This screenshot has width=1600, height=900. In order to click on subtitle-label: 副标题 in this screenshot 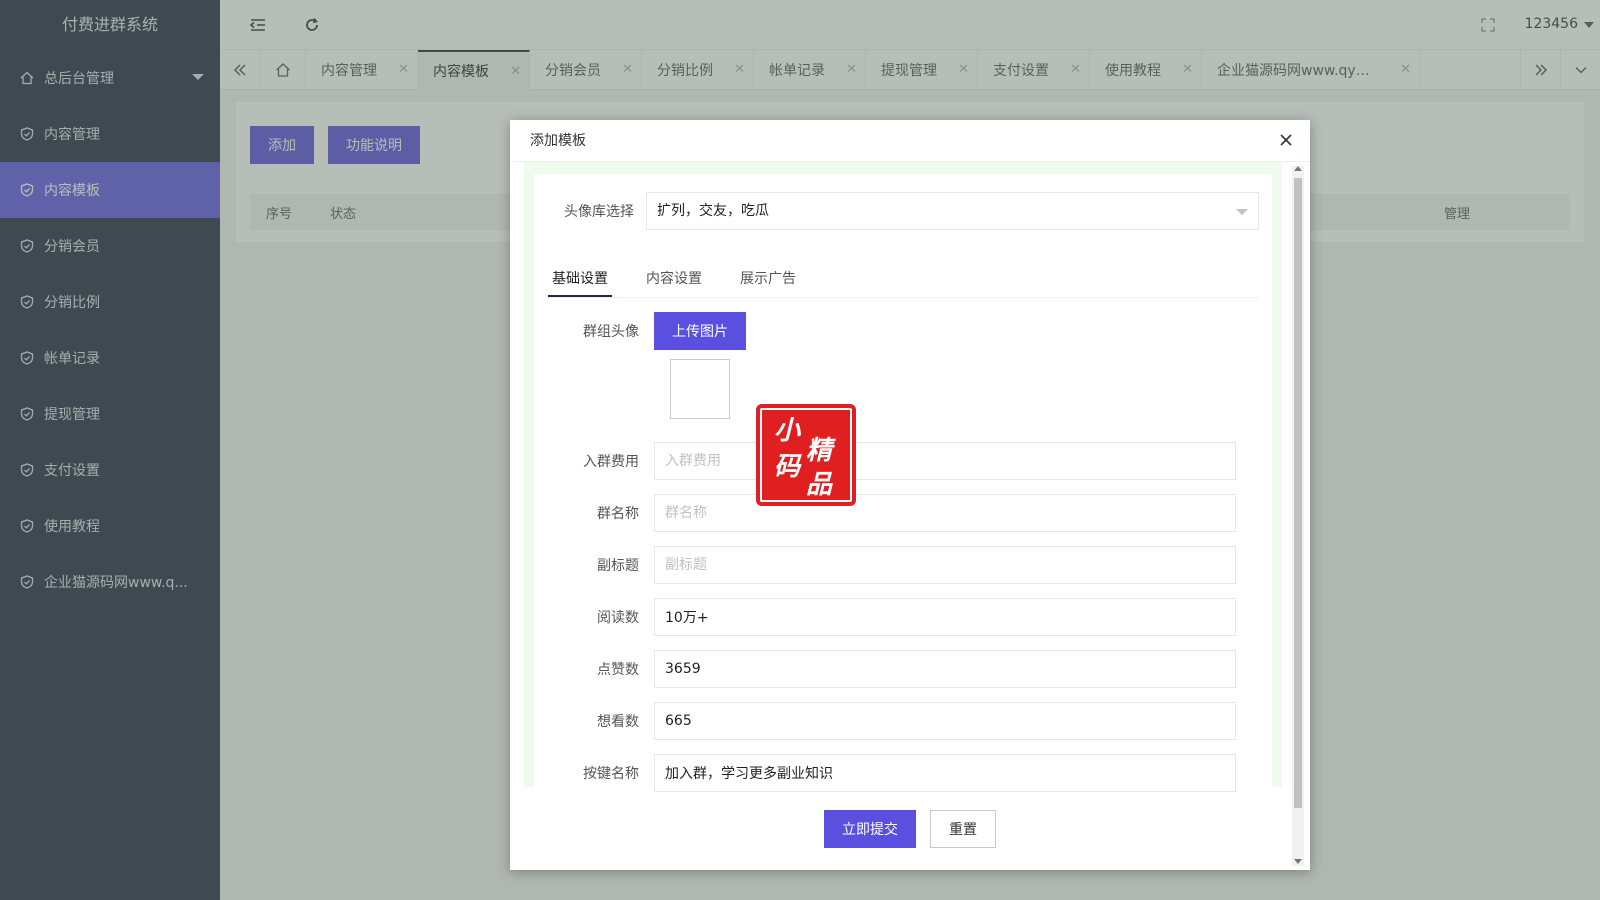, I will do `click(618, 566)`.